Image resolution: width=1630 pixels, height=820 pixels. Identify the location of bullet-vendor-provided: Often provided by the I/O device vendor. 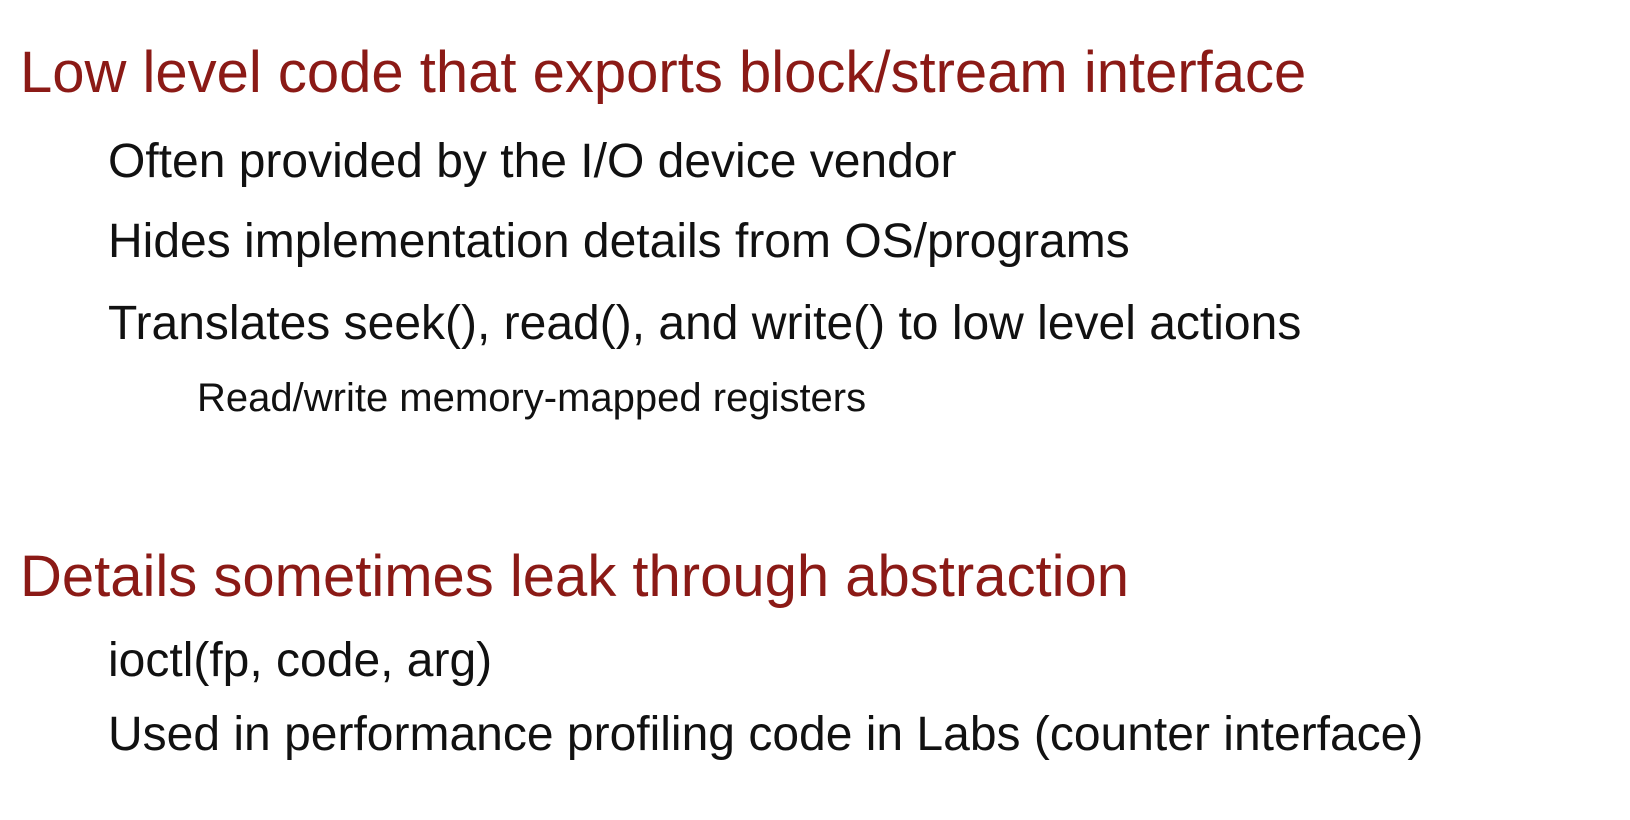
(532, 161).